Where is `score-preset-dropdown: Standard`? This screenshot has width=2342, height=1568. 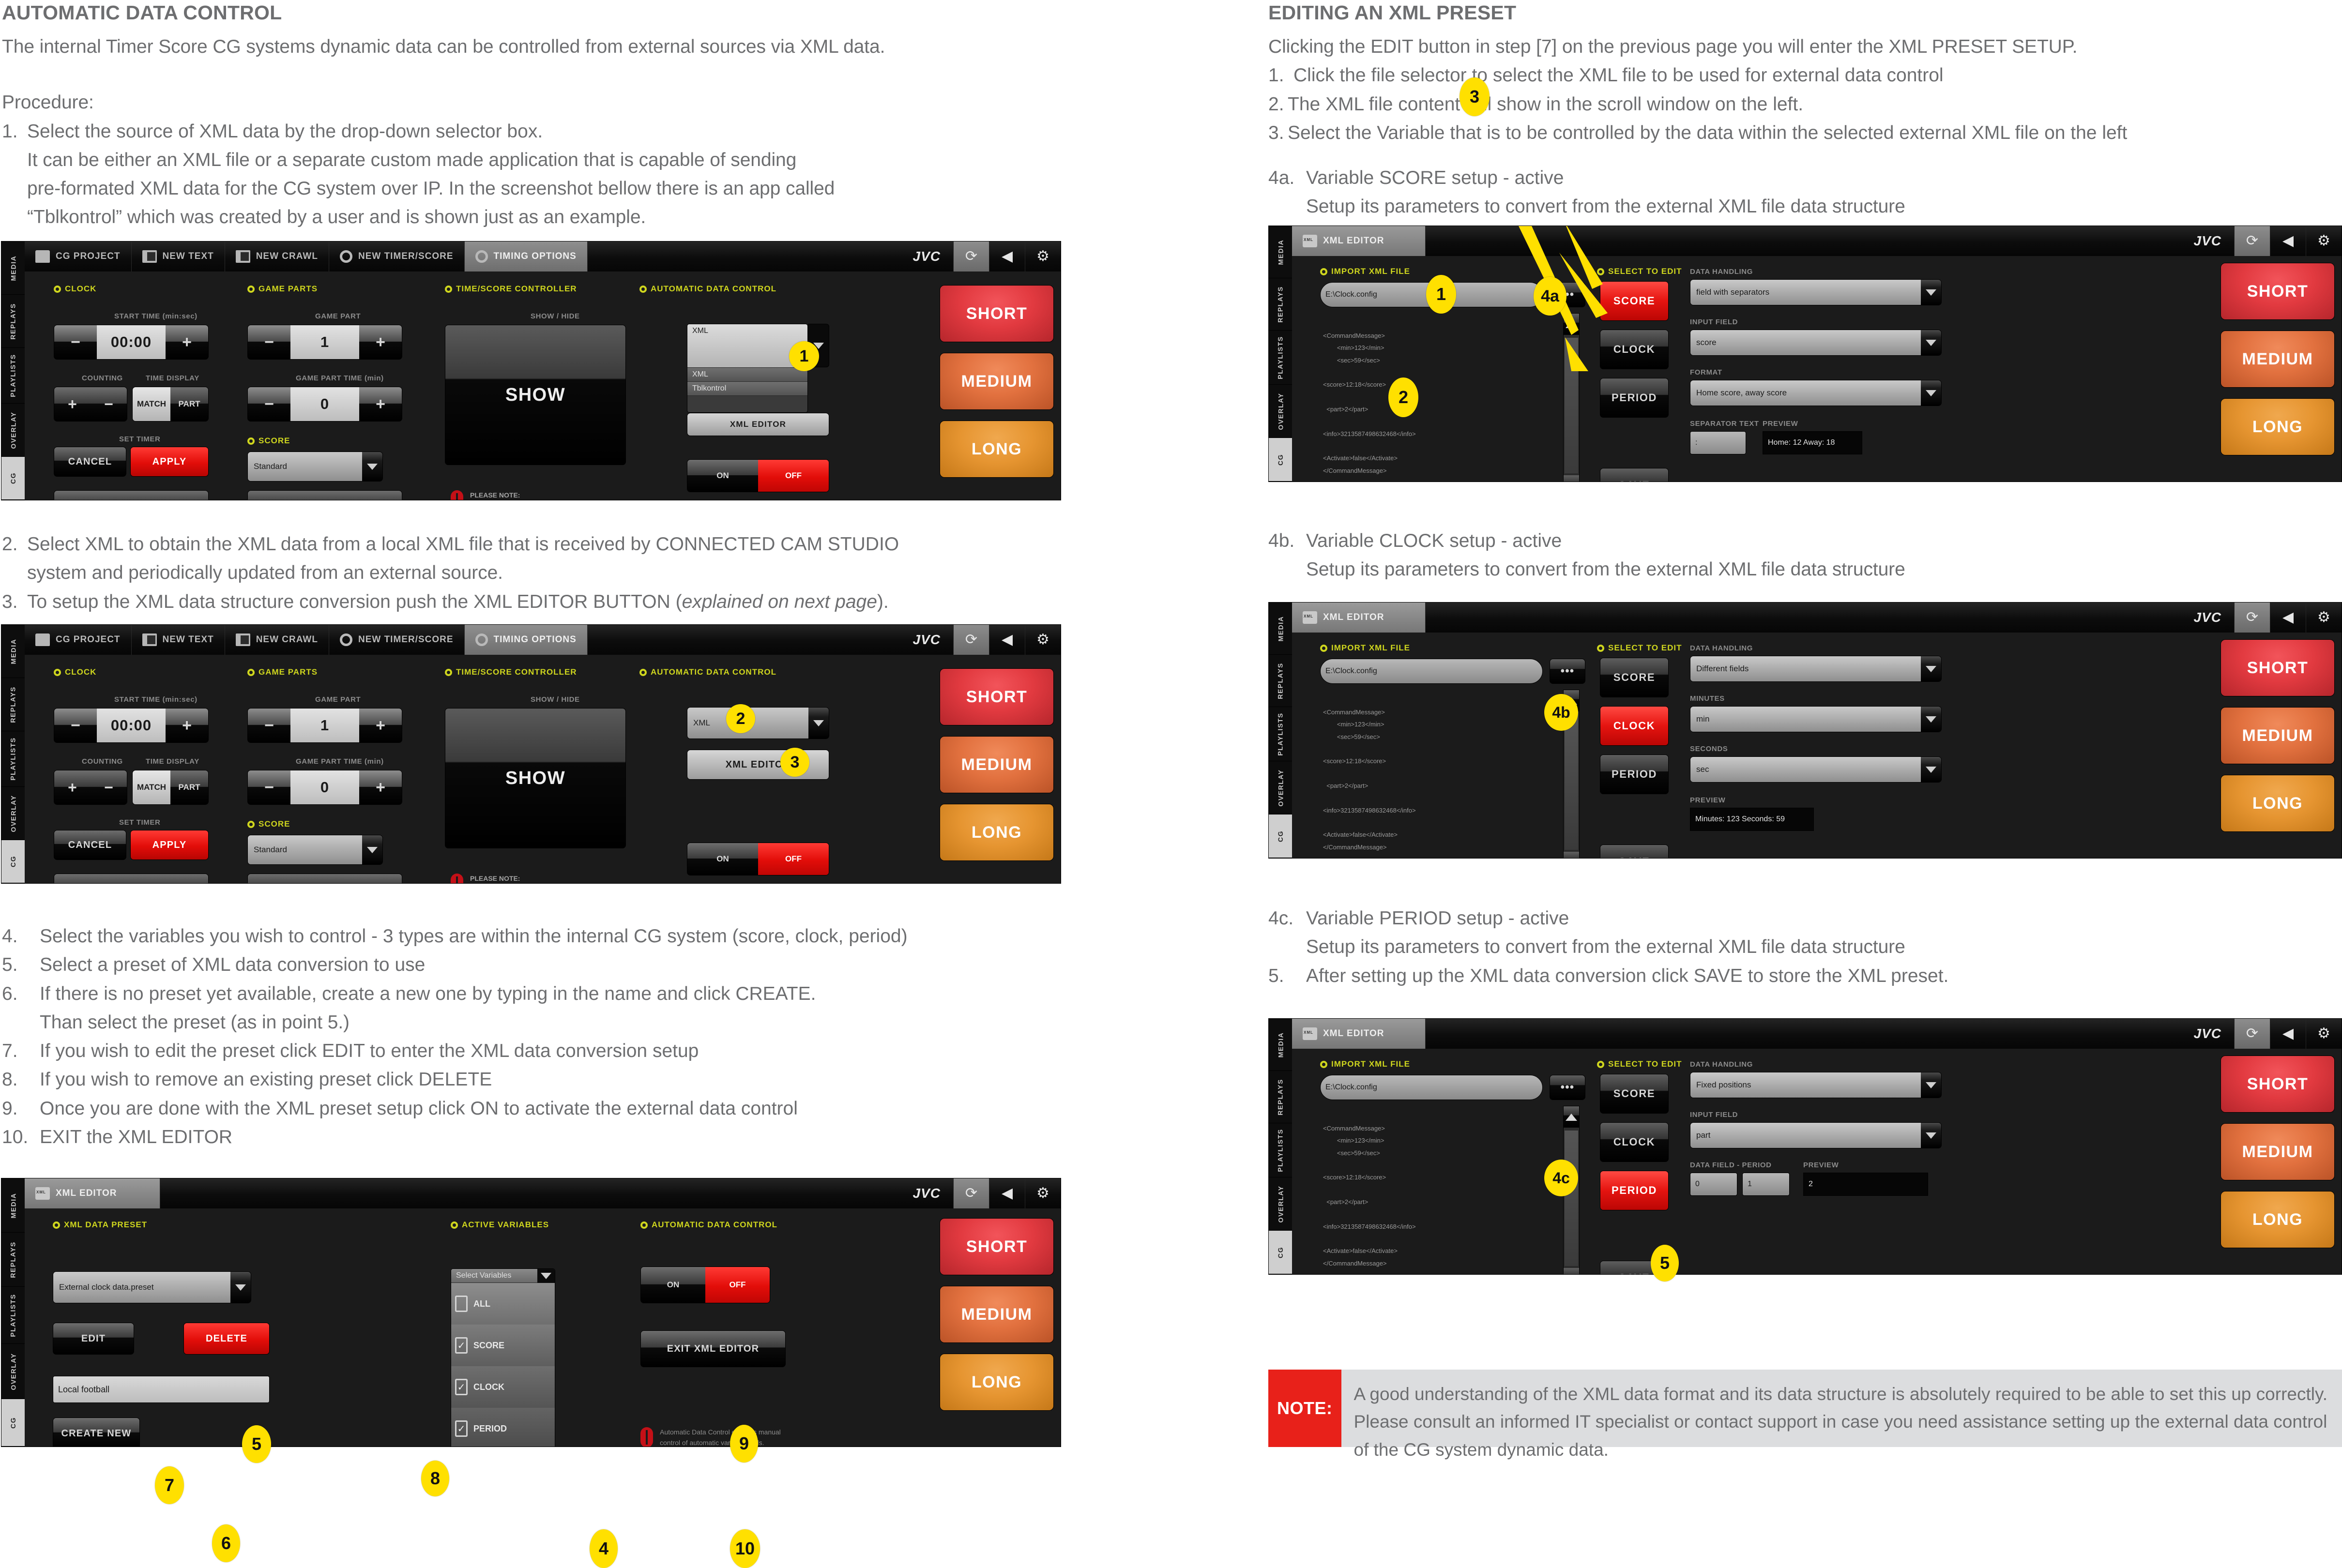 score-preset-dropdown: Standard is located at coordinates (315, 467).